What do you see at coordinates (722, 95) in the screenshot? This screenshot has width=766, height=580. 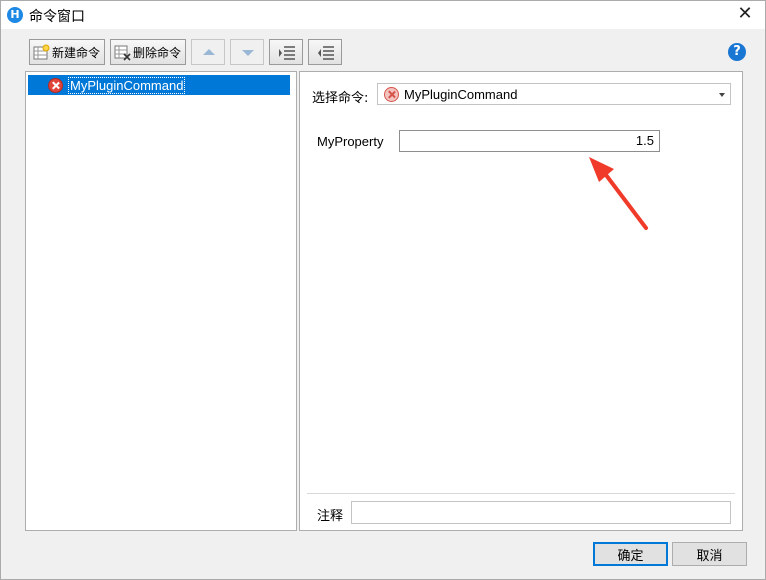 I see `chevron-down-icon` at bounding box center [722, 95].